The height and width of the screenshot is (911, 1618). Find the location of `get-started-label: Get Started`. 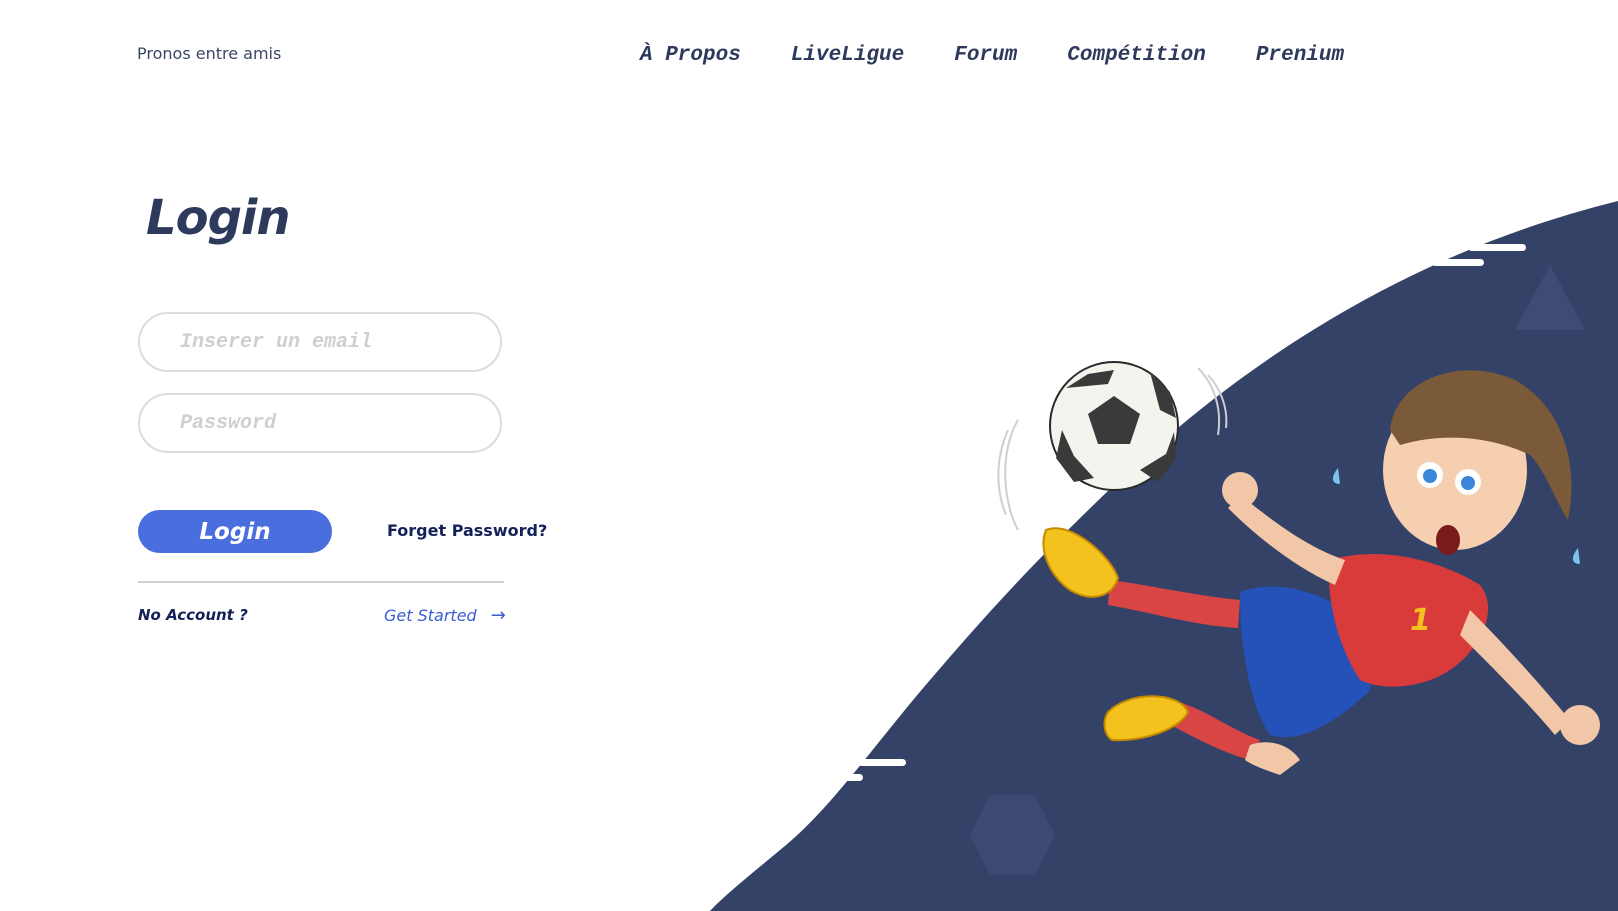

get-started-label: Get Started is located at coordinates (430, 615).